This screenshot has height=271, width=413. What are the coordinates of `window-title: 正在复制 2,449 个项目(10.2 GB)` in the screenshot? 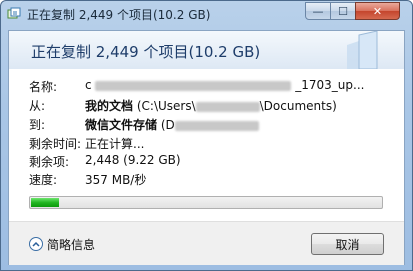 It's located at (119, 15).